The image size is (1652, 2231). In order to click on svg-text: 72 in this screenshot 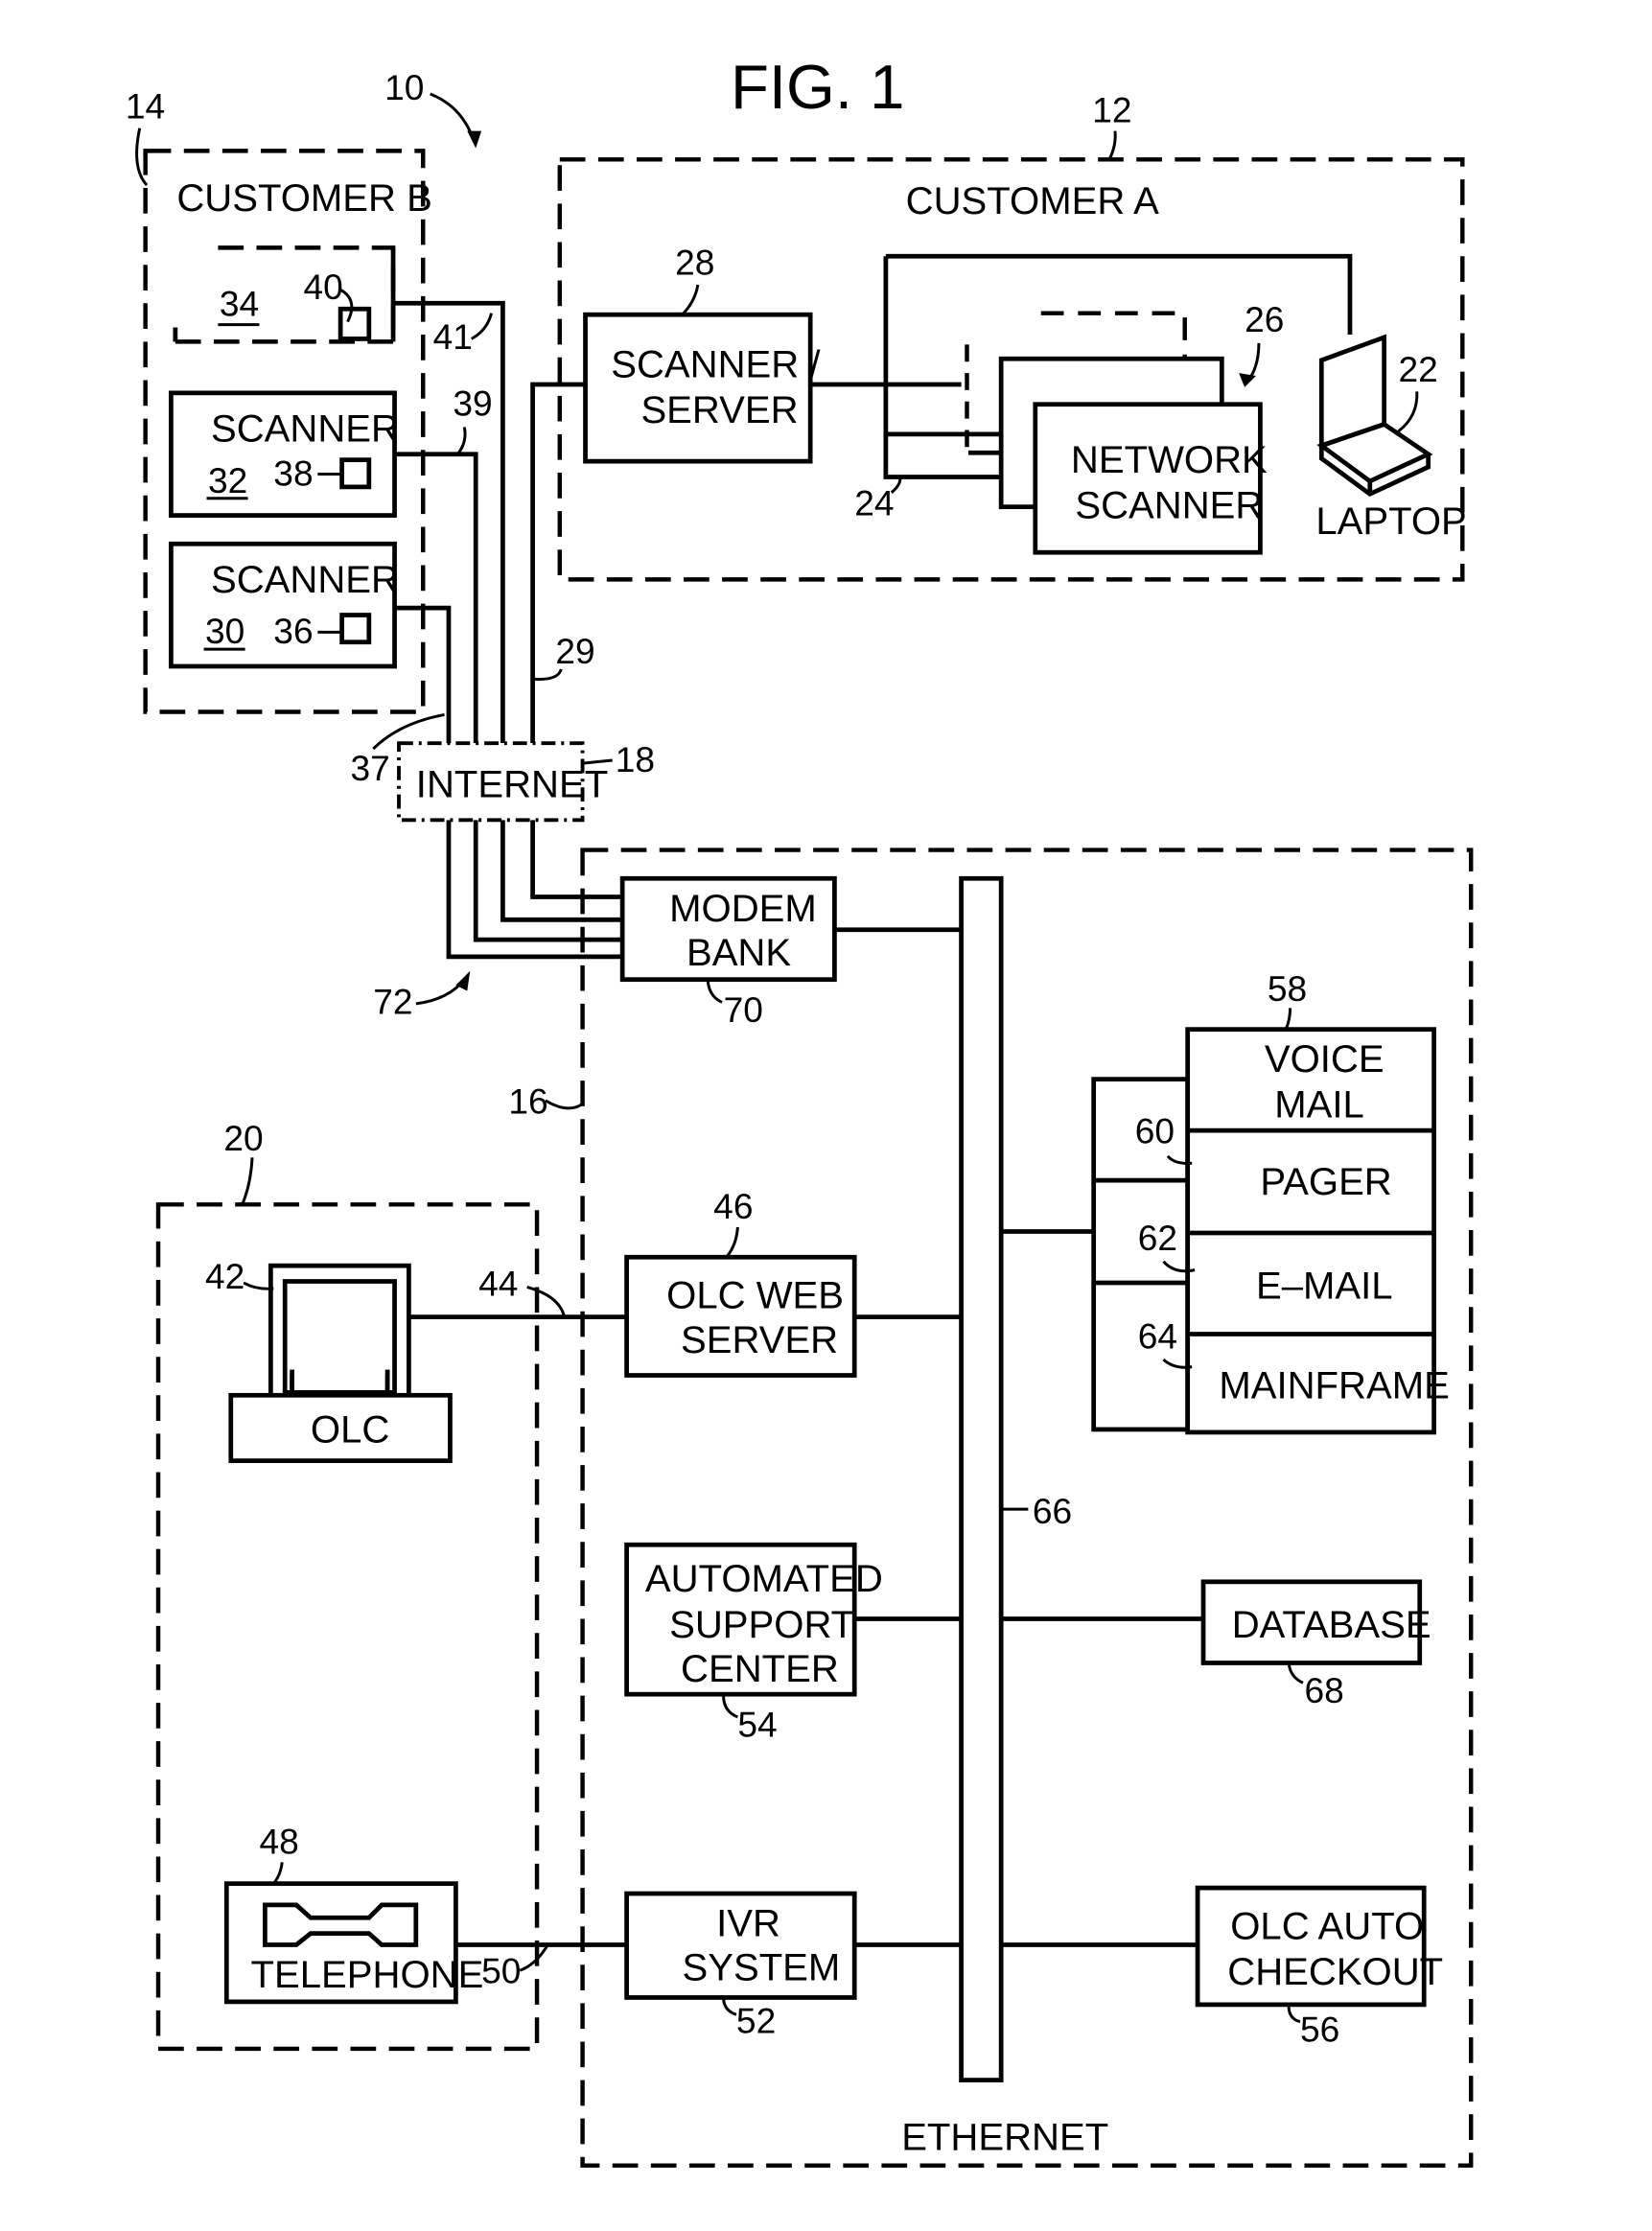, I will do `click(392, 1001)`.